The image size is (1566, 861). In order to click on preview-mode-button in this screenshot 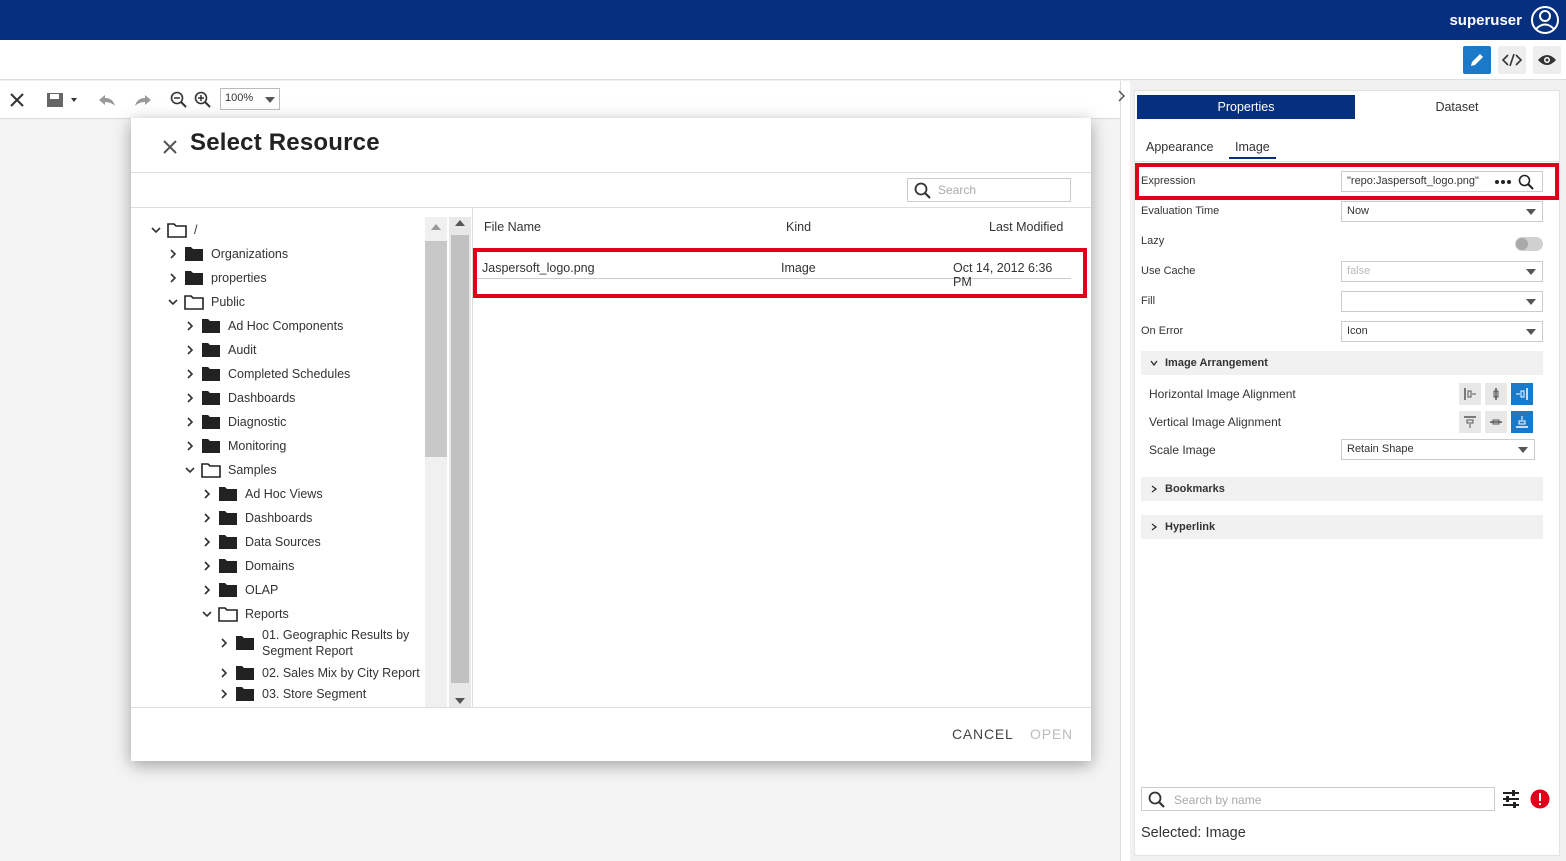, I will do `click(1547, 60)`.